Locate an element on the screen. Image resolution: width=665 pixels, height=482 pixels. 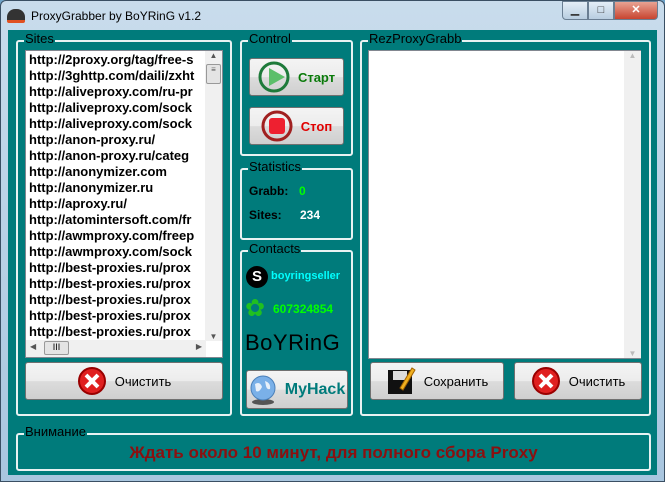
statistics-group: Statistics Grabb: 0 Sites: 234 is located at coordinates (296, 200).